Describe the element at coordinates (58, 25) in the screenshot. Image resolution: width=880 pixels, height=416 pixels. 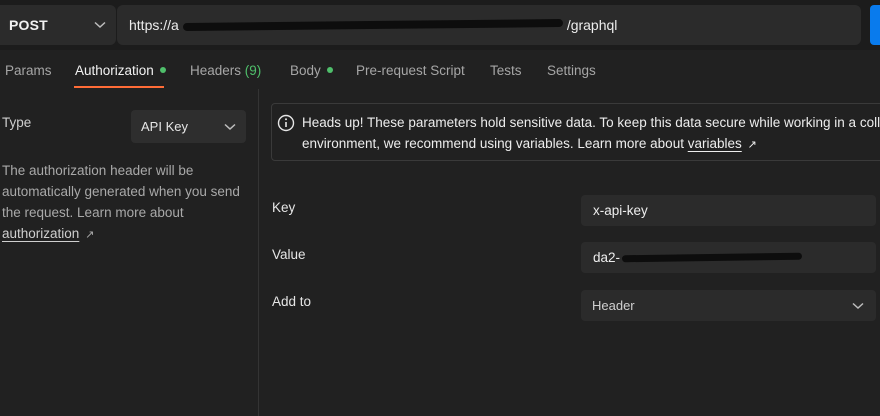
I see `method-select: POST` at that location.